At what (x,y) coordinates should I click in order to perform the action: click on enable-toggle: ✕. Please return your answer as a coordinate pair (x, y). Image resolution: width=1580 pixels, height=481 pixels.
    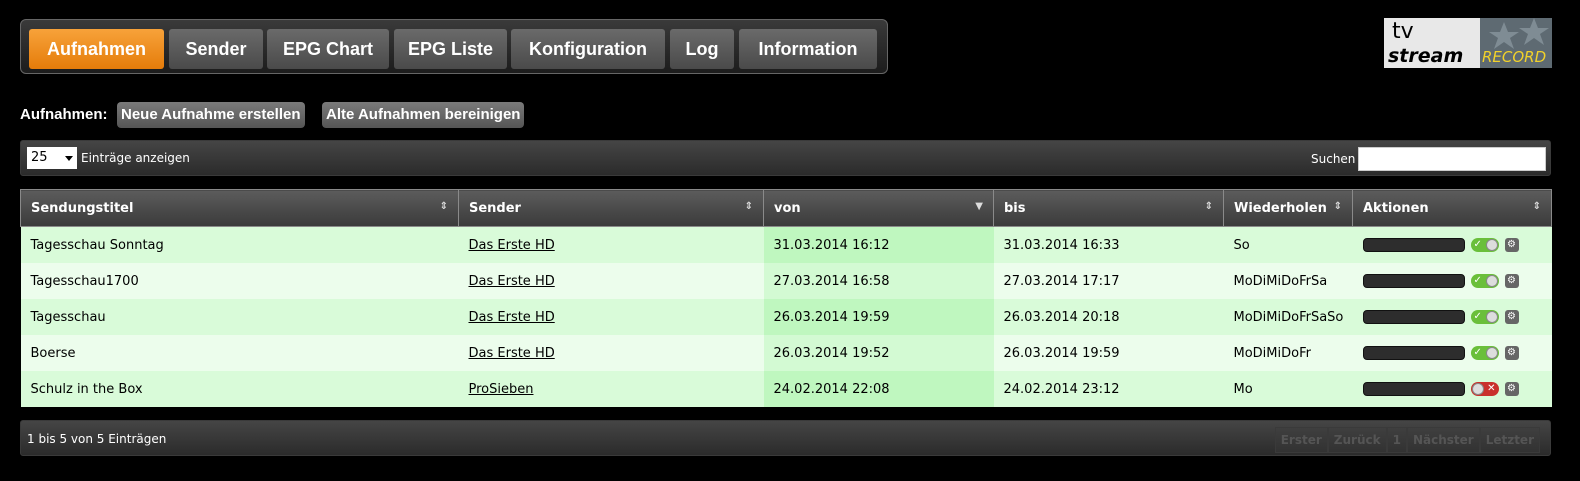
    Looking at the image, I should click on (1484, 389).